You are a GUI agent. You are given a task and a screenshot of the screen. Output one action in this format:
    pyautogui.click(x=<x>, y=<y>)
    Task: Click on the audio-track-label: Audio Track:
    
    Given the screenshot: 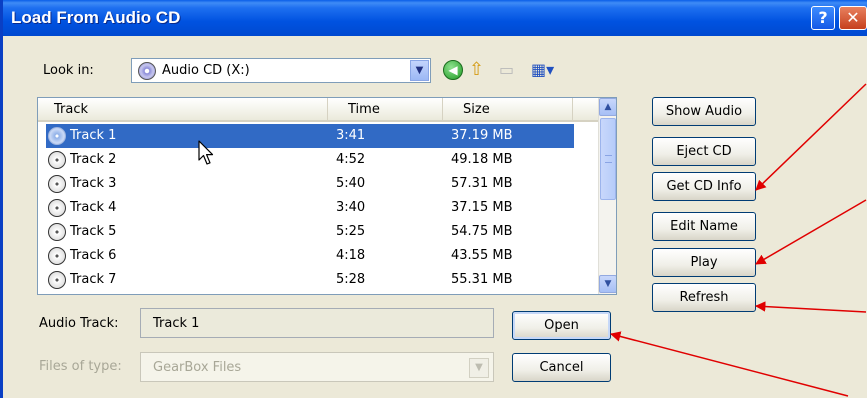 What is the action you would take?
    pyautogui.click(x=79, y=323)
    